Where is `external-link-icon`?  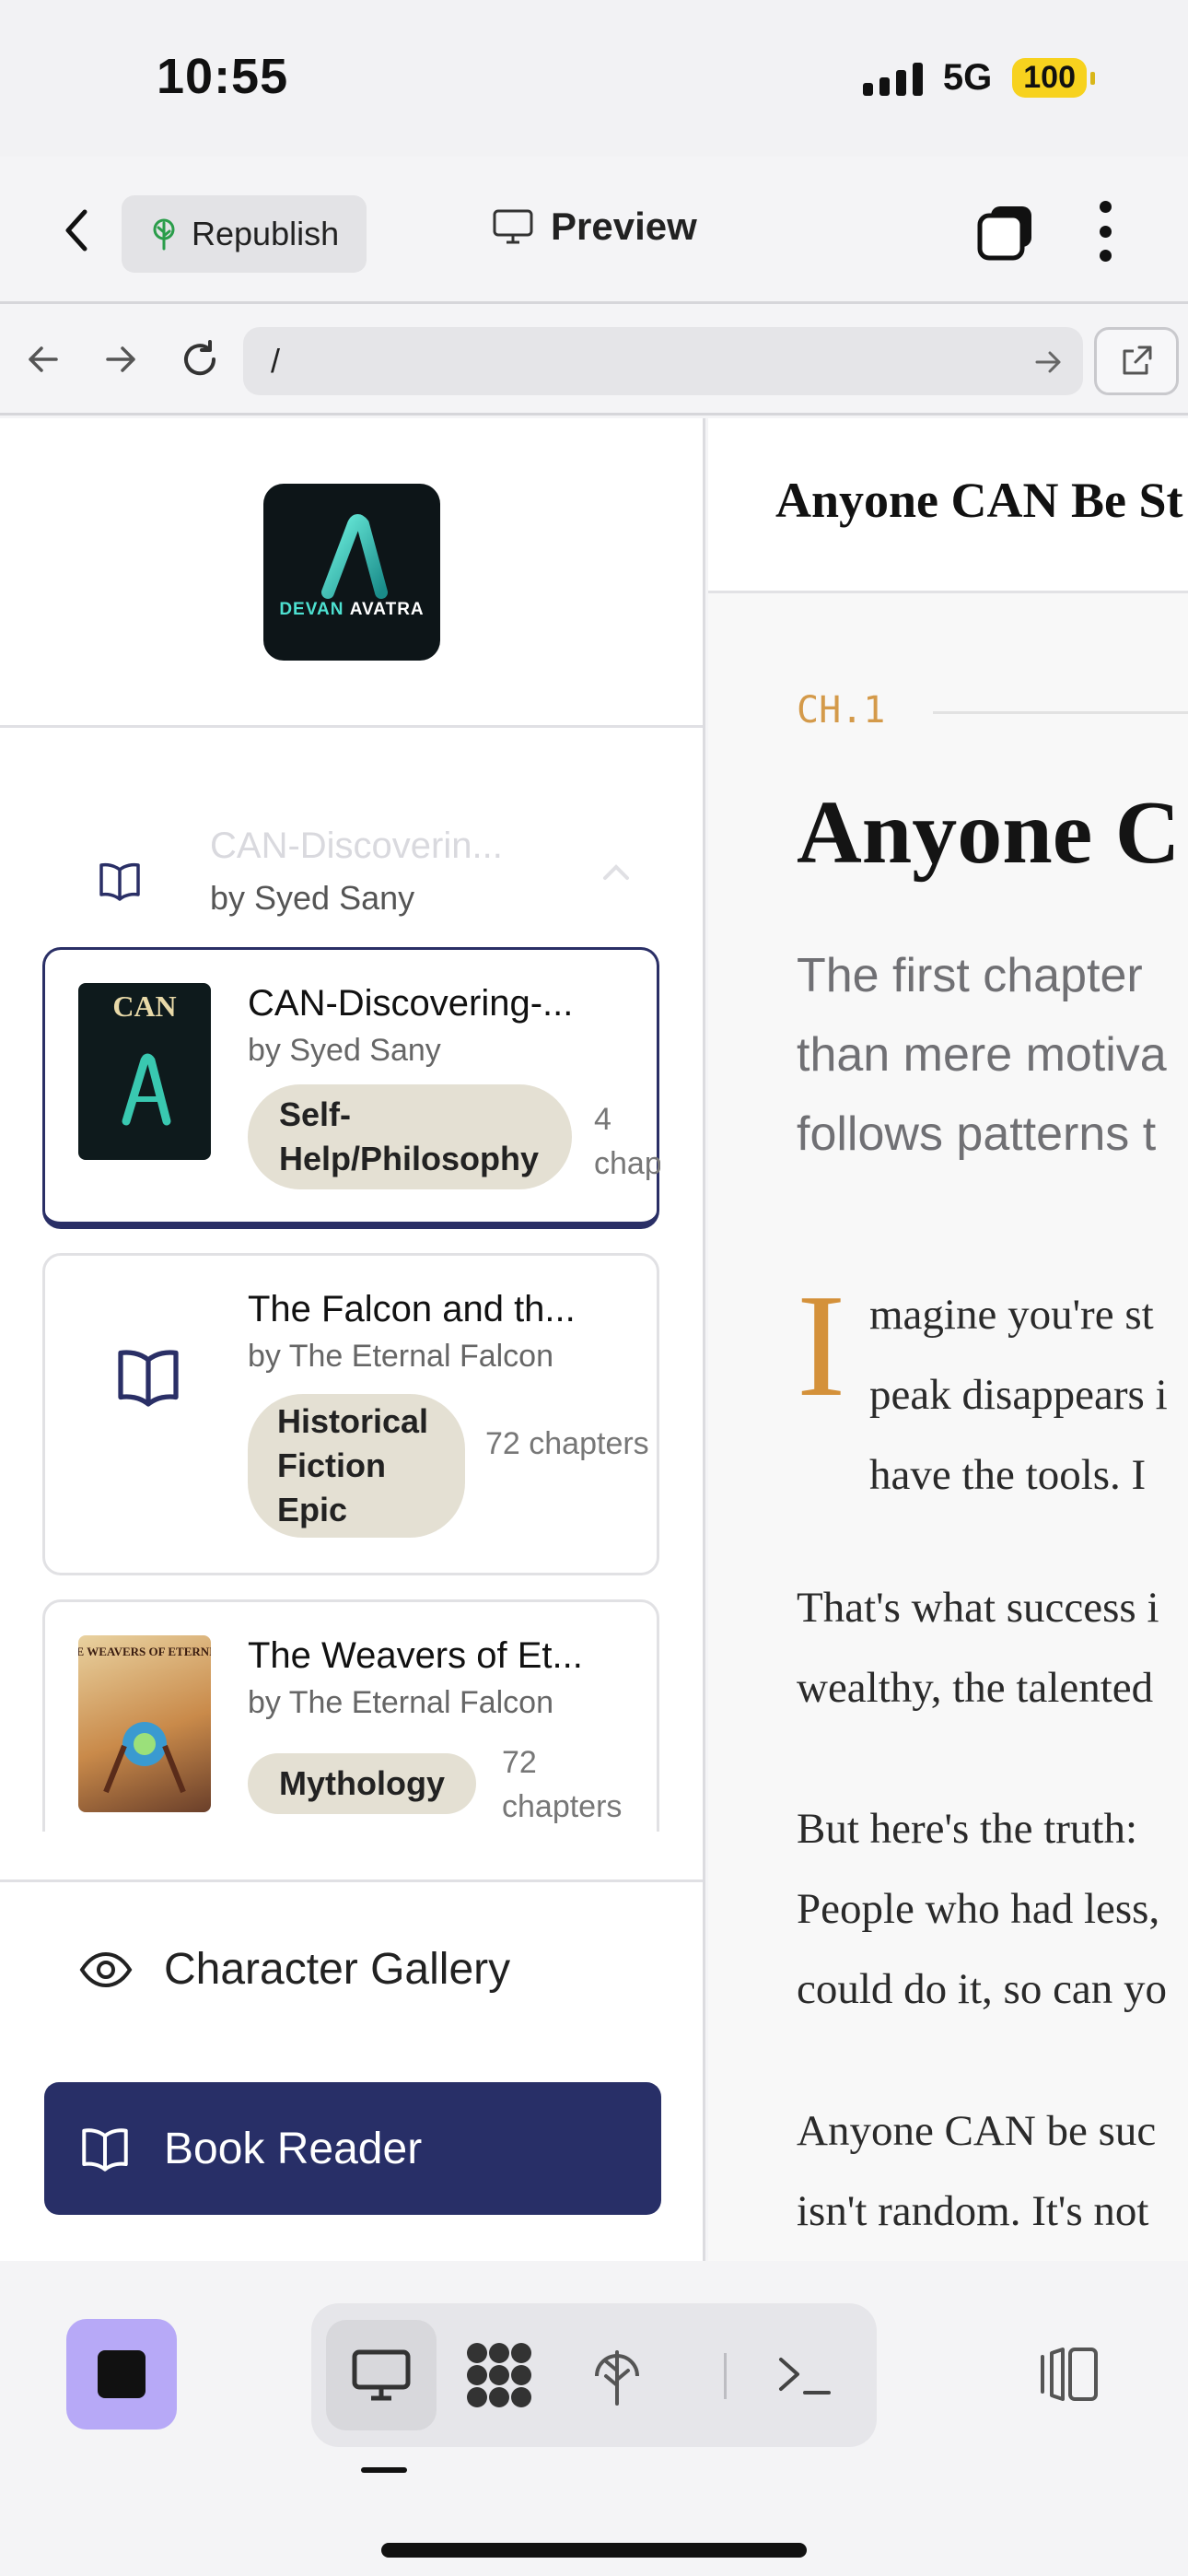
external-link-icon is located at coordinates (1137, 360).